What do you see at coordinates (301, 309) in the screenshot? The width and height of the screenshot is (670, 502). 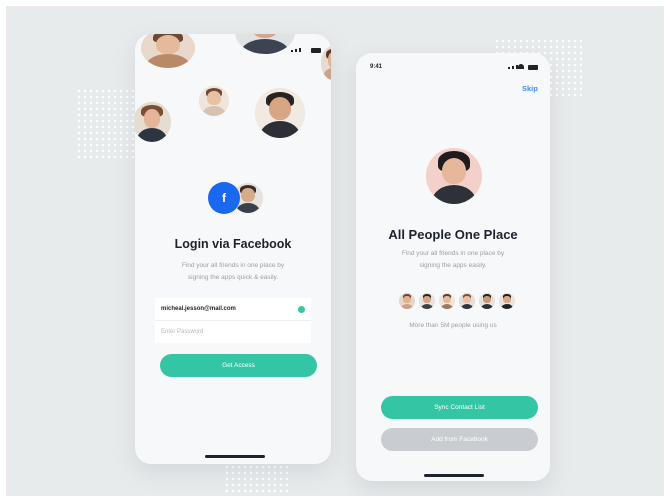 I see `check-icon` at bounding box center [301, 309].